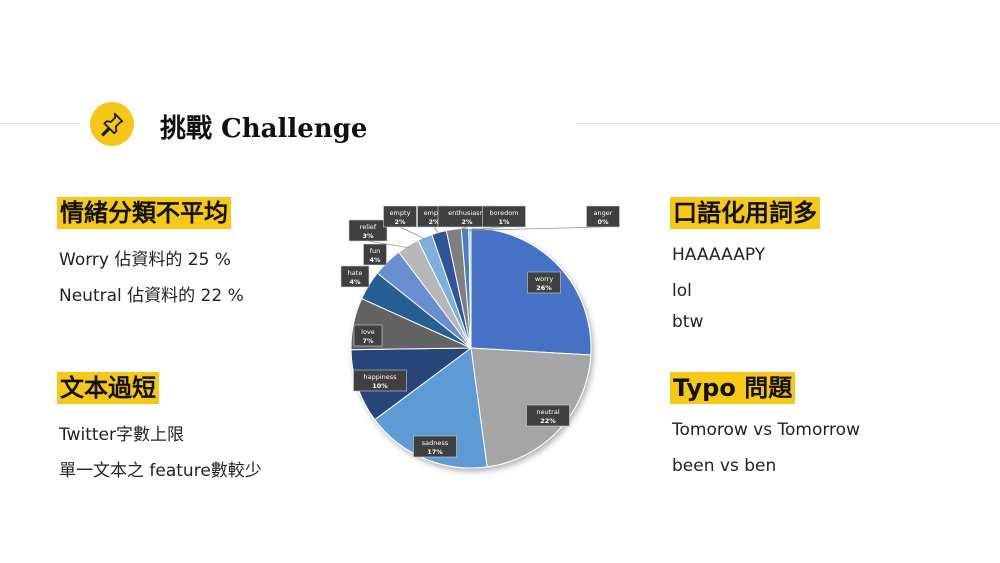 The height and width of the screenshot is (563, 1000). I want to click on text-line: been vs ben, so click(724, 466).